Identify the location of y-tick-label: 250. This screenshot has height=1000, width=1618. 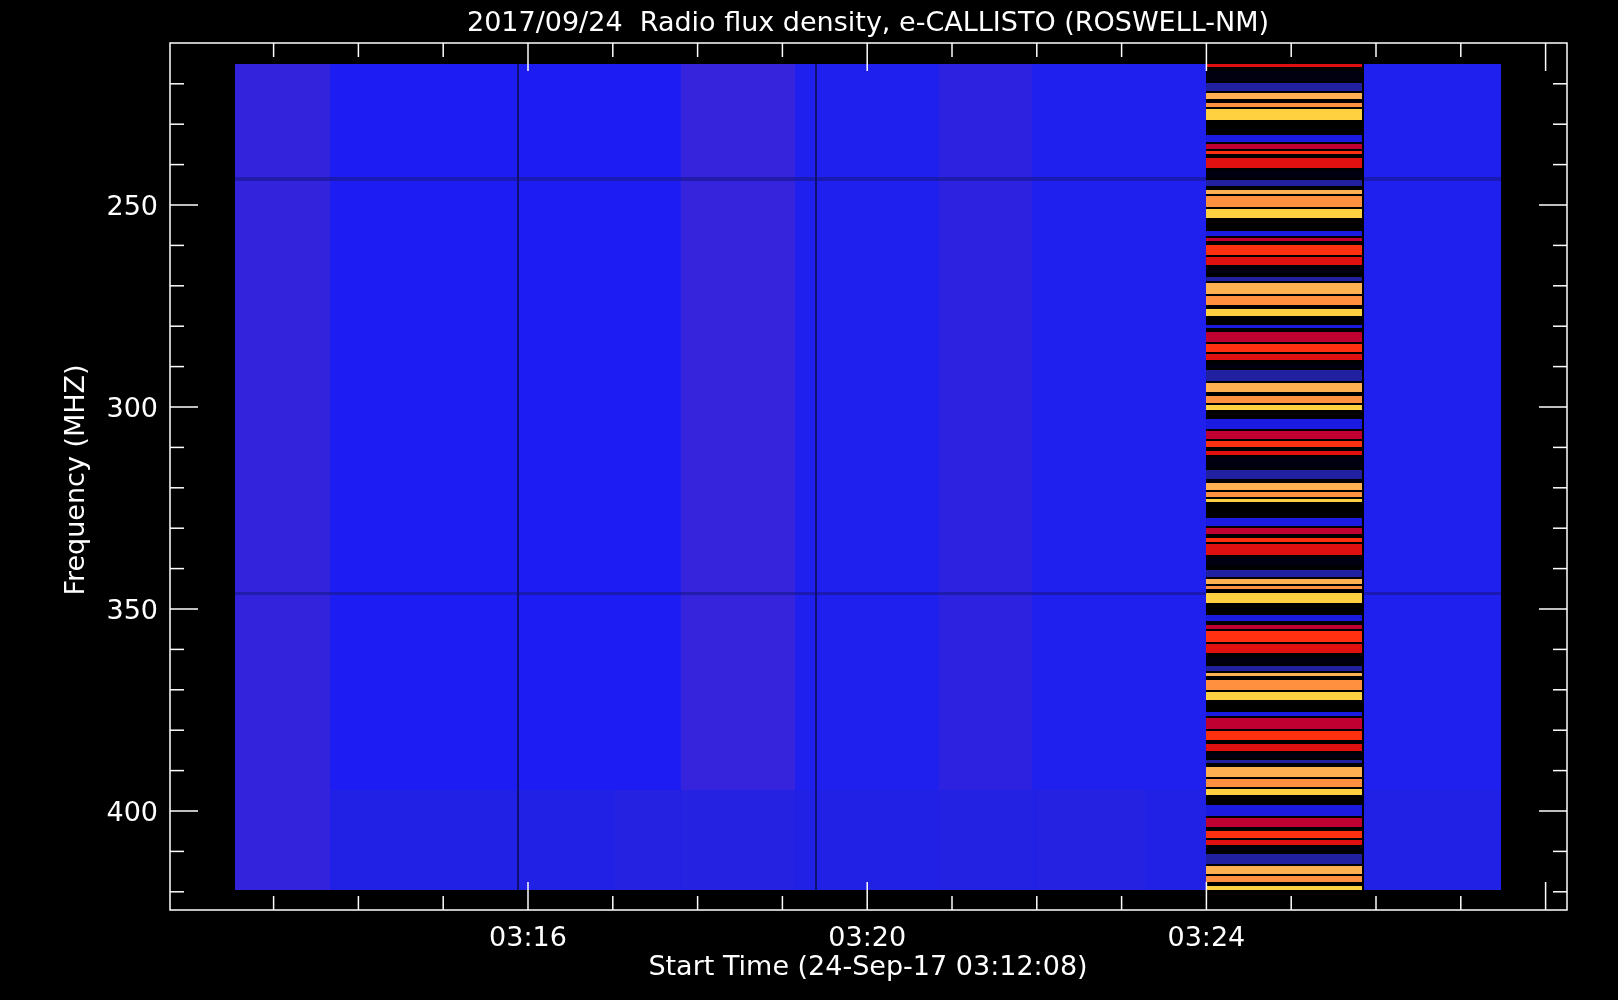
(132, 205).